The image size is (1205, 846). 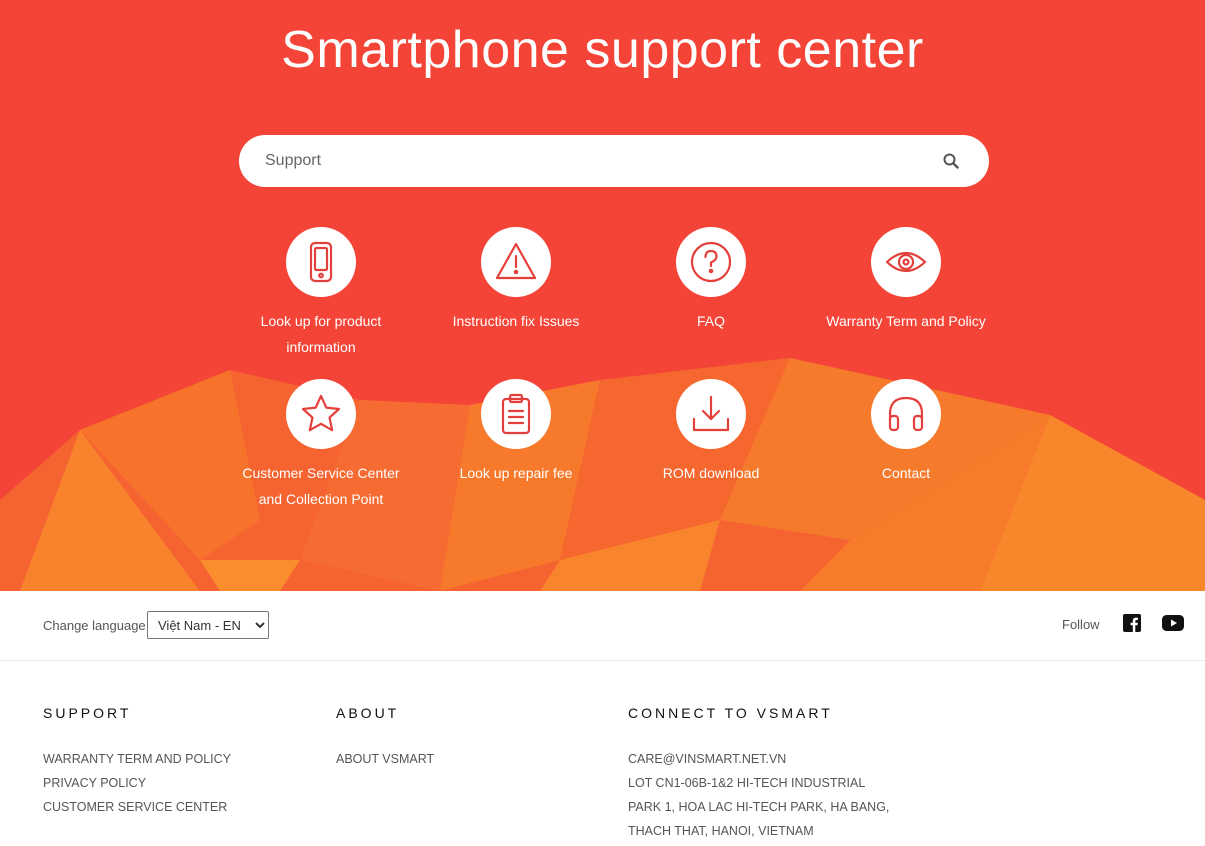 What do you see at coordinates (759, 807) in the screenshot?
I see `footer-address-line: PARK 1, HOA LAC HI-TECH PARK, HA BANG,` at bounding box center [759, 807].